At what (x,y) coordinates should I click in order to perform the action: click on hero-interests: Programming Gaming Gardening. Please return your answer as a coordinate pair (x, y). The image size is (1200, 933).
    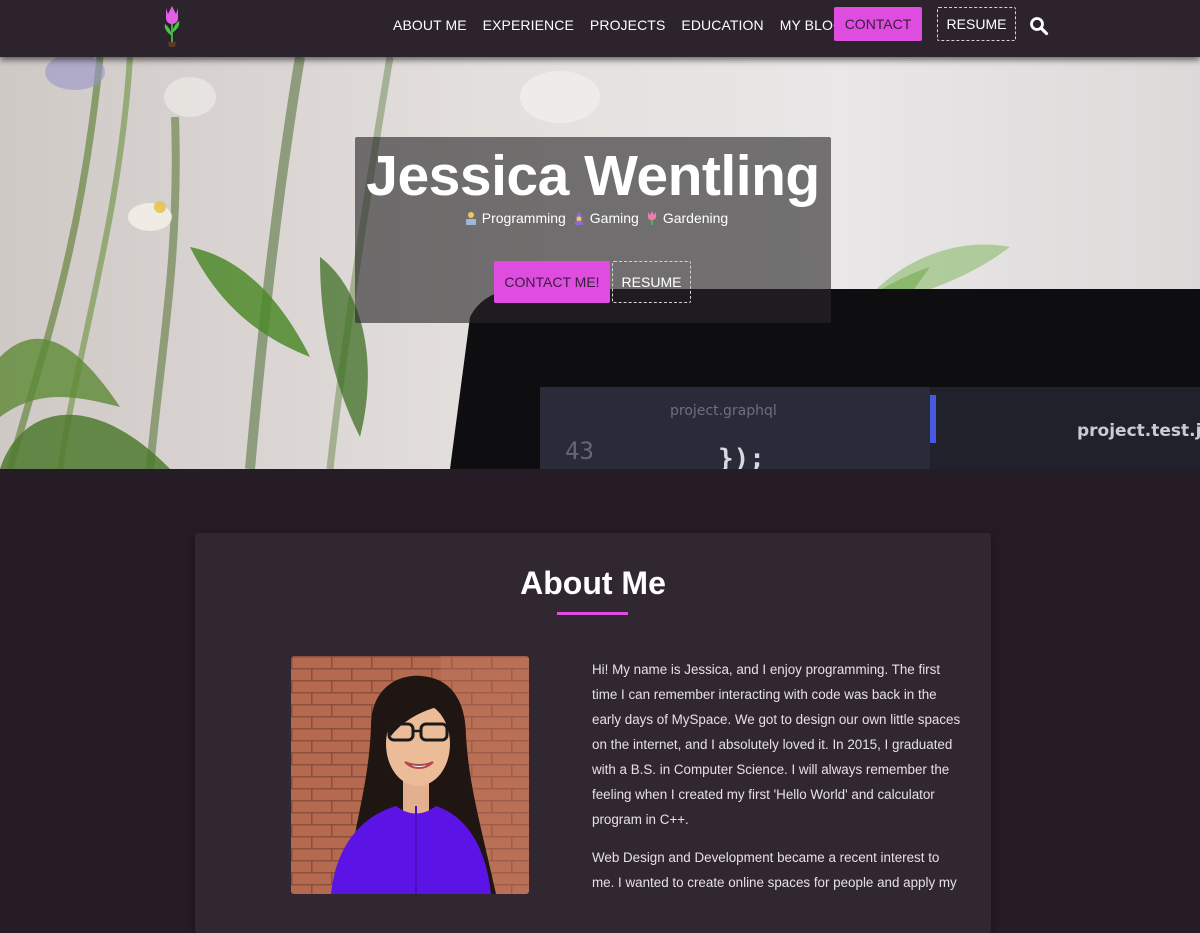
    Looking at the image, I should click on (593, 218).